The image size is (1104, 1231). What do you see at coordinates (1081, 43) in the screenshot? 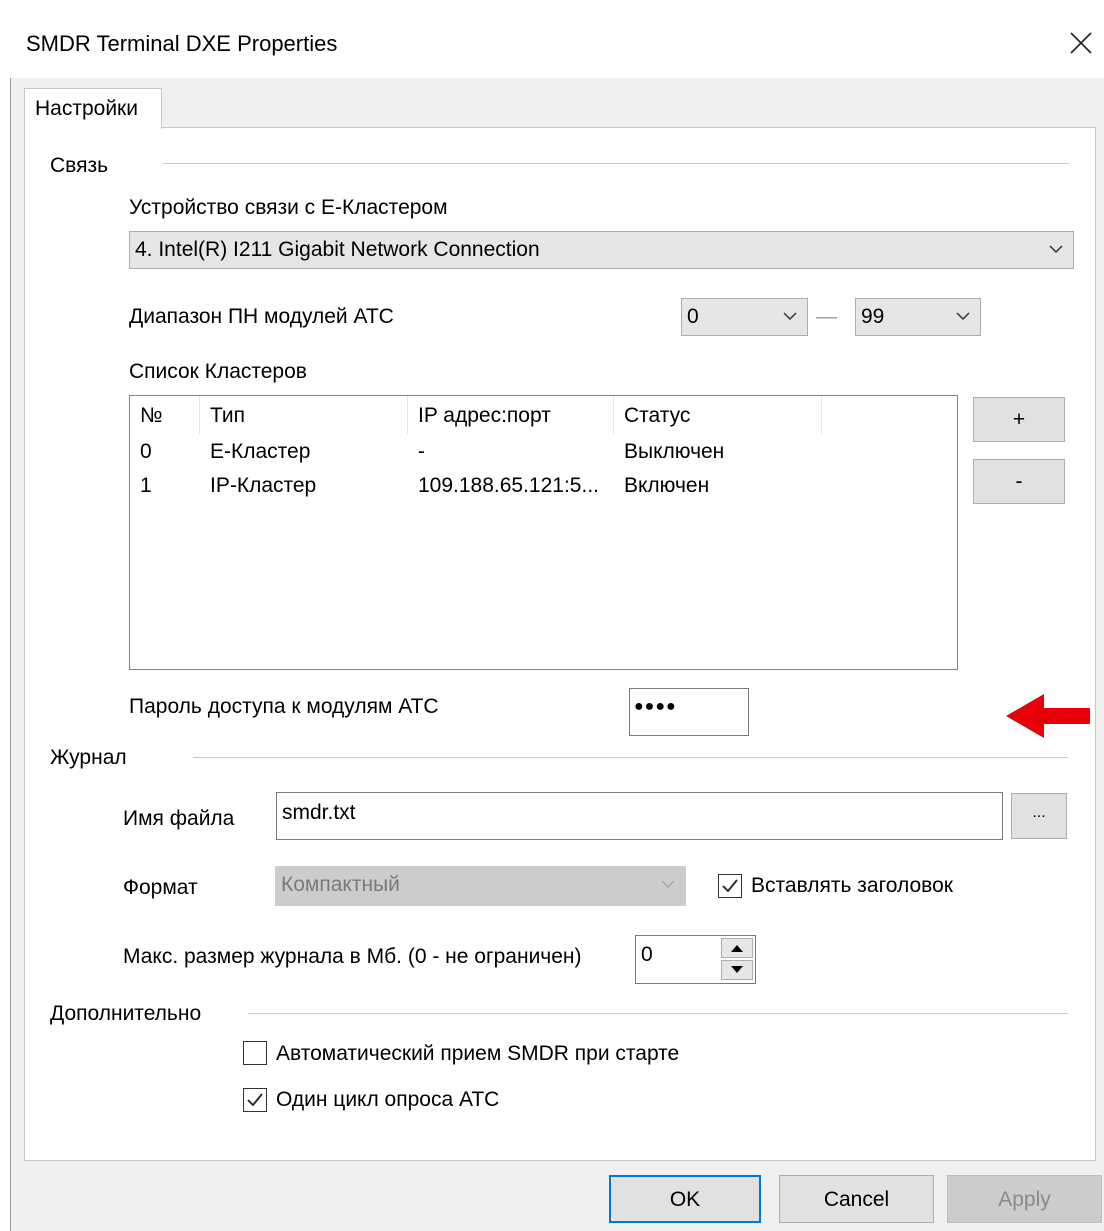
I see `close-icon` at bounding box center [1081, 43].